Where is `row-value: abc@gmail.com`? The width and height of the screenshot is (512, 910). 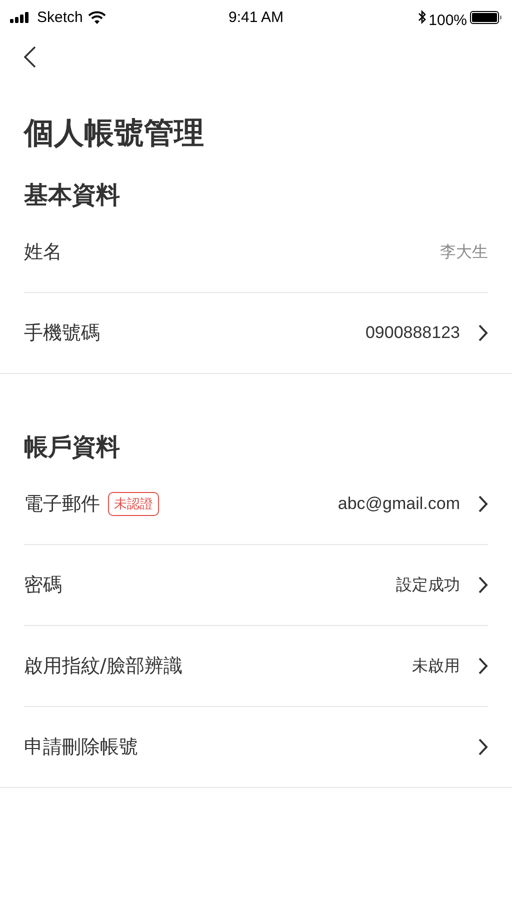
row-value: abc@gmail.com is located at coordinates (399, 504).